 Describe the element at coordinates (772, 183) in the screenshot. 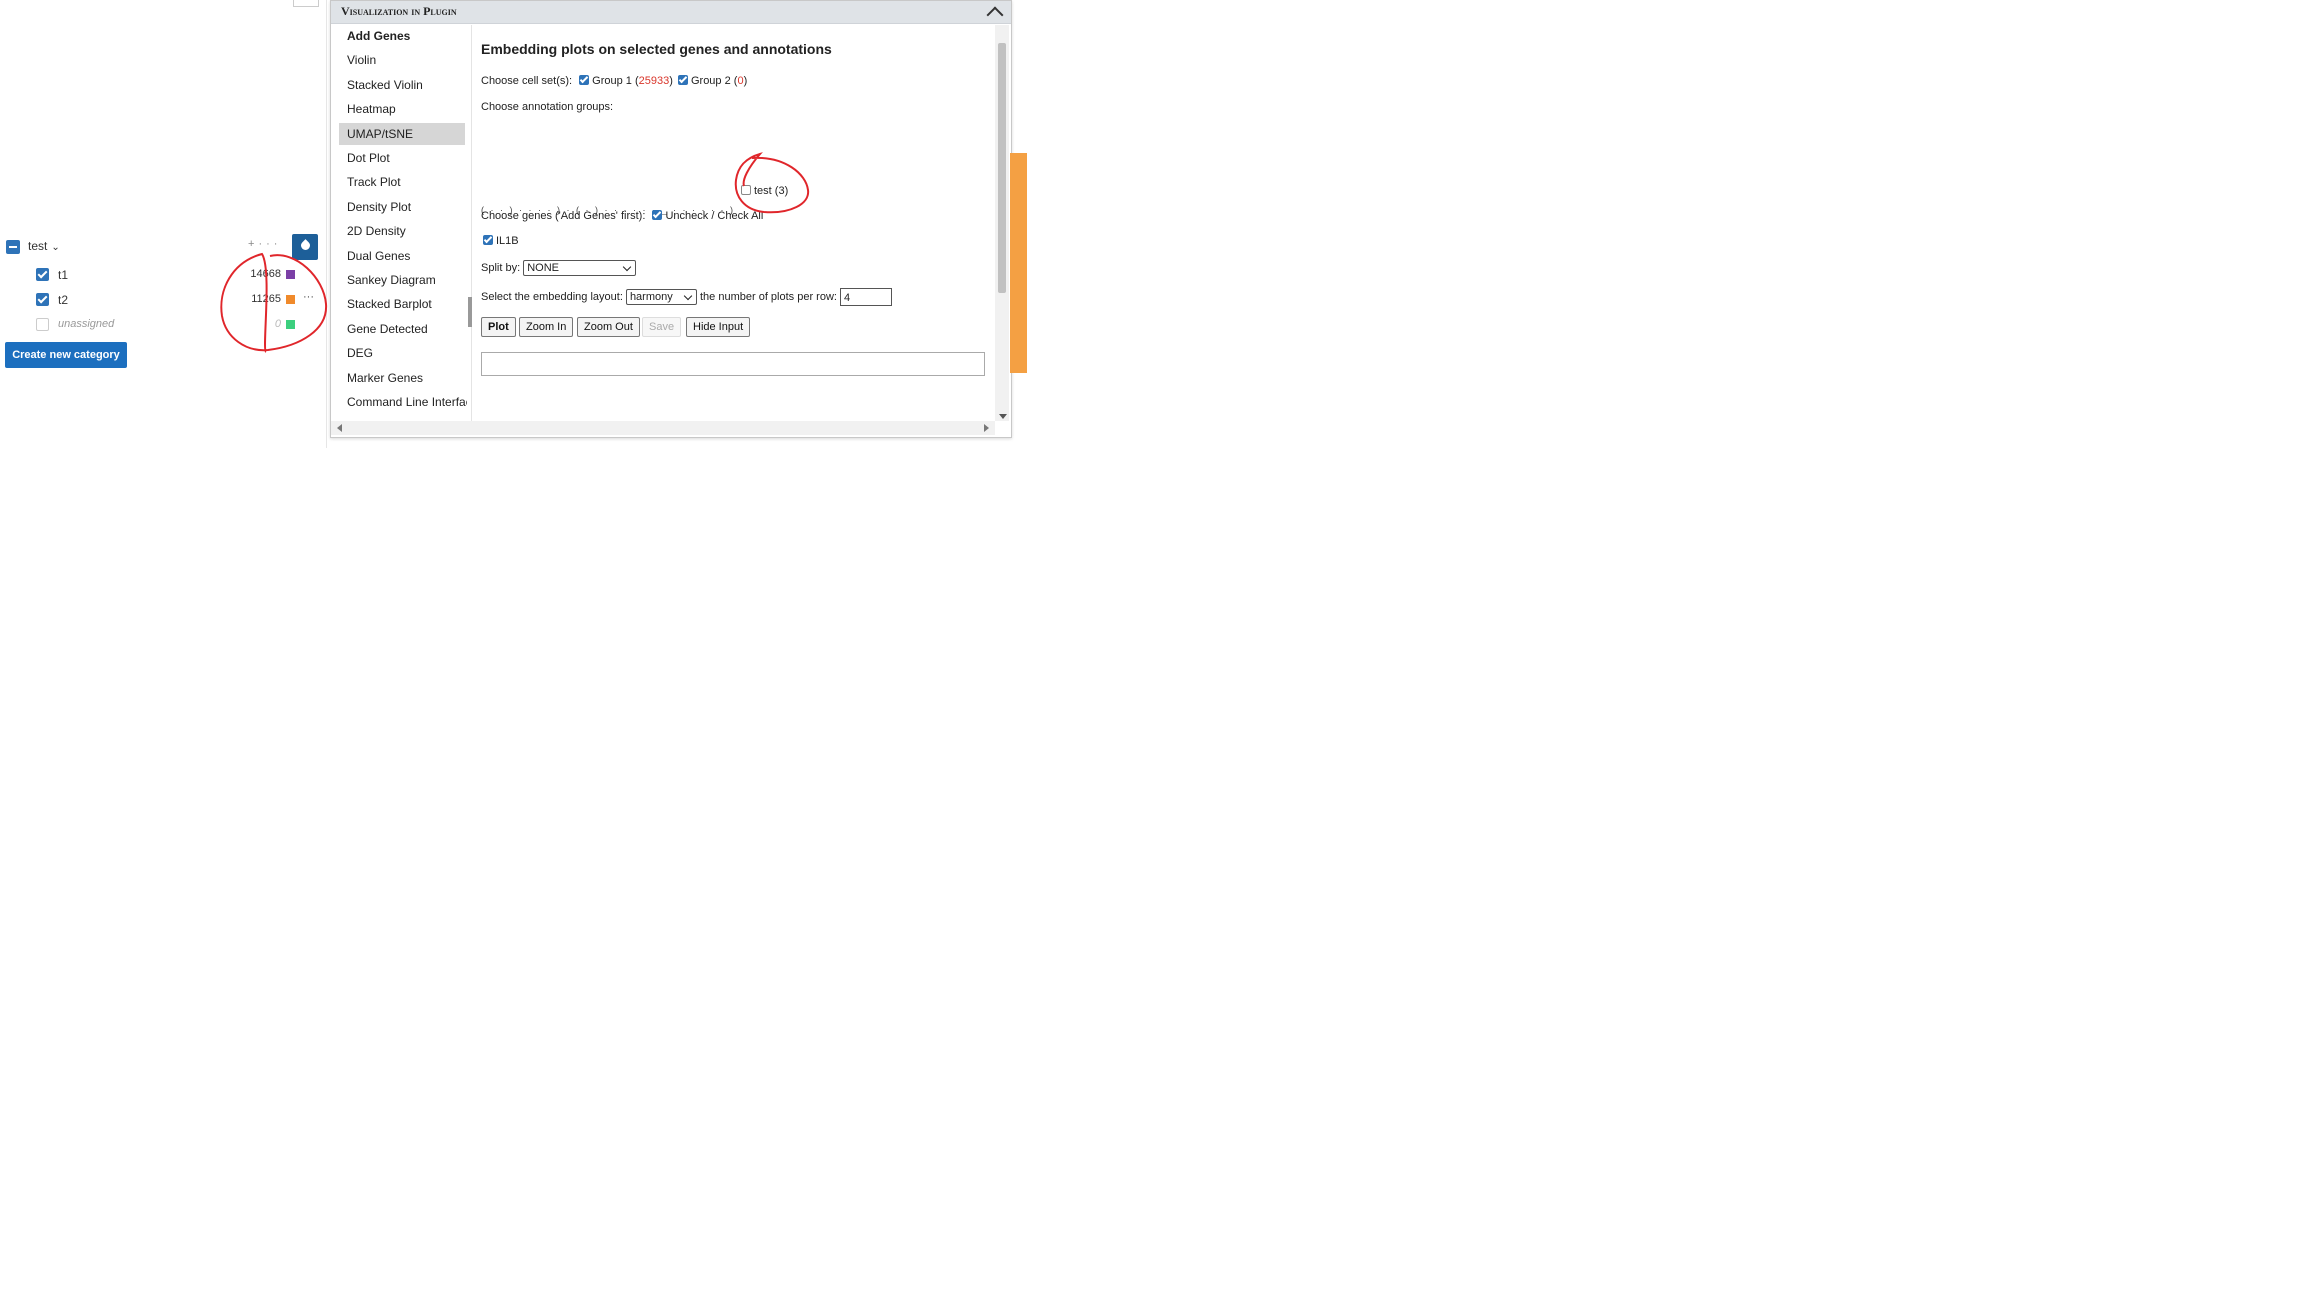

I see `annotation-circle-test` at that location.